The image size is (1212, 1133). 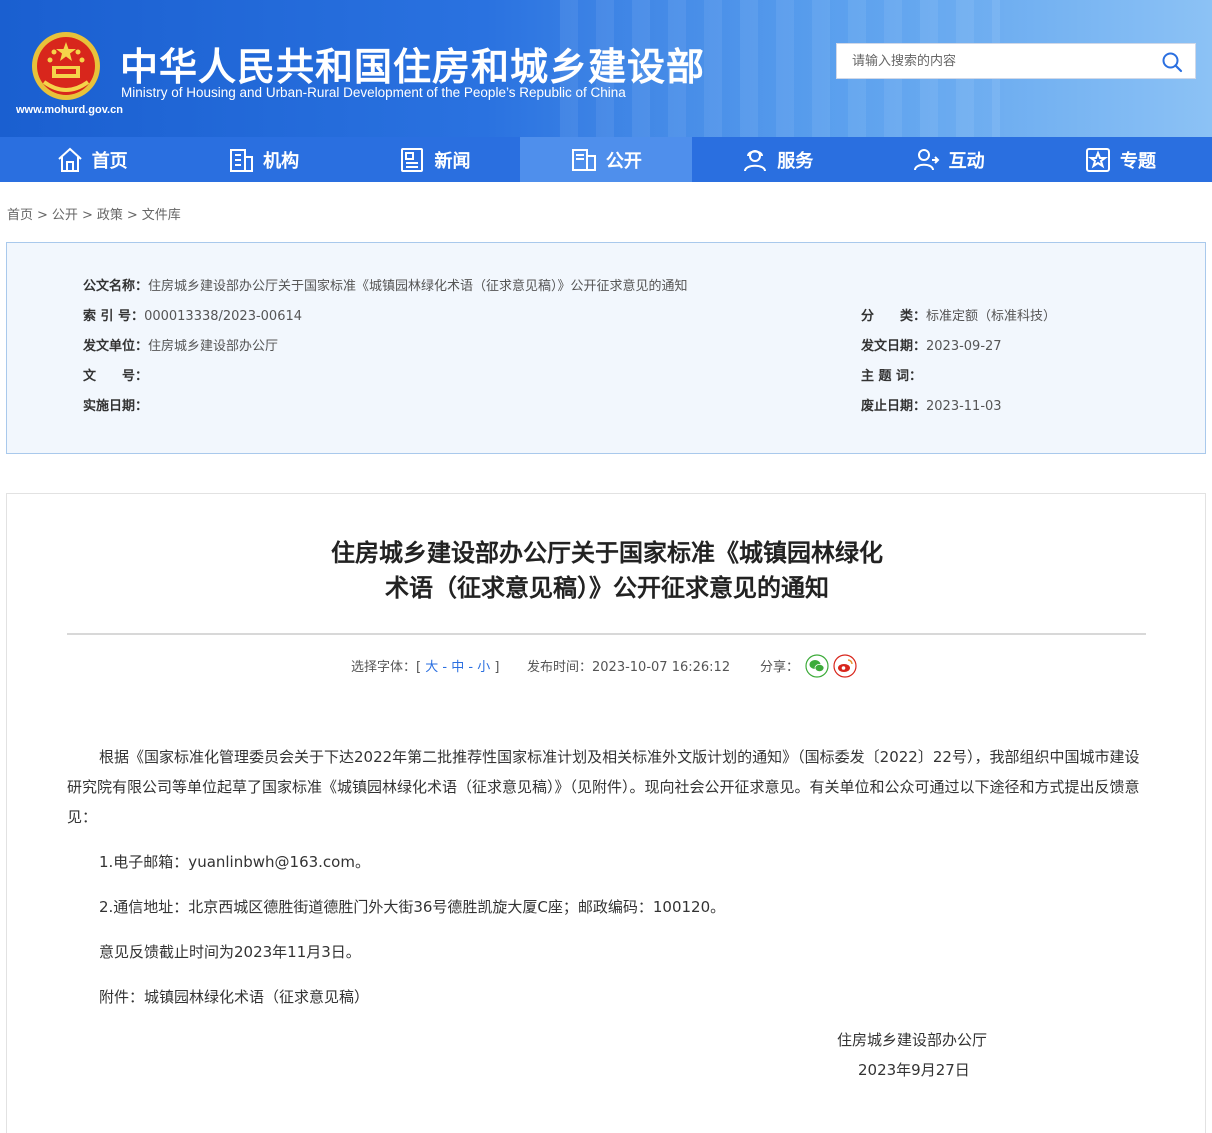 I want to click on main-nav: 首页 机构 新闻 公开 服务 互动 专题, so click(x=606, y=159).